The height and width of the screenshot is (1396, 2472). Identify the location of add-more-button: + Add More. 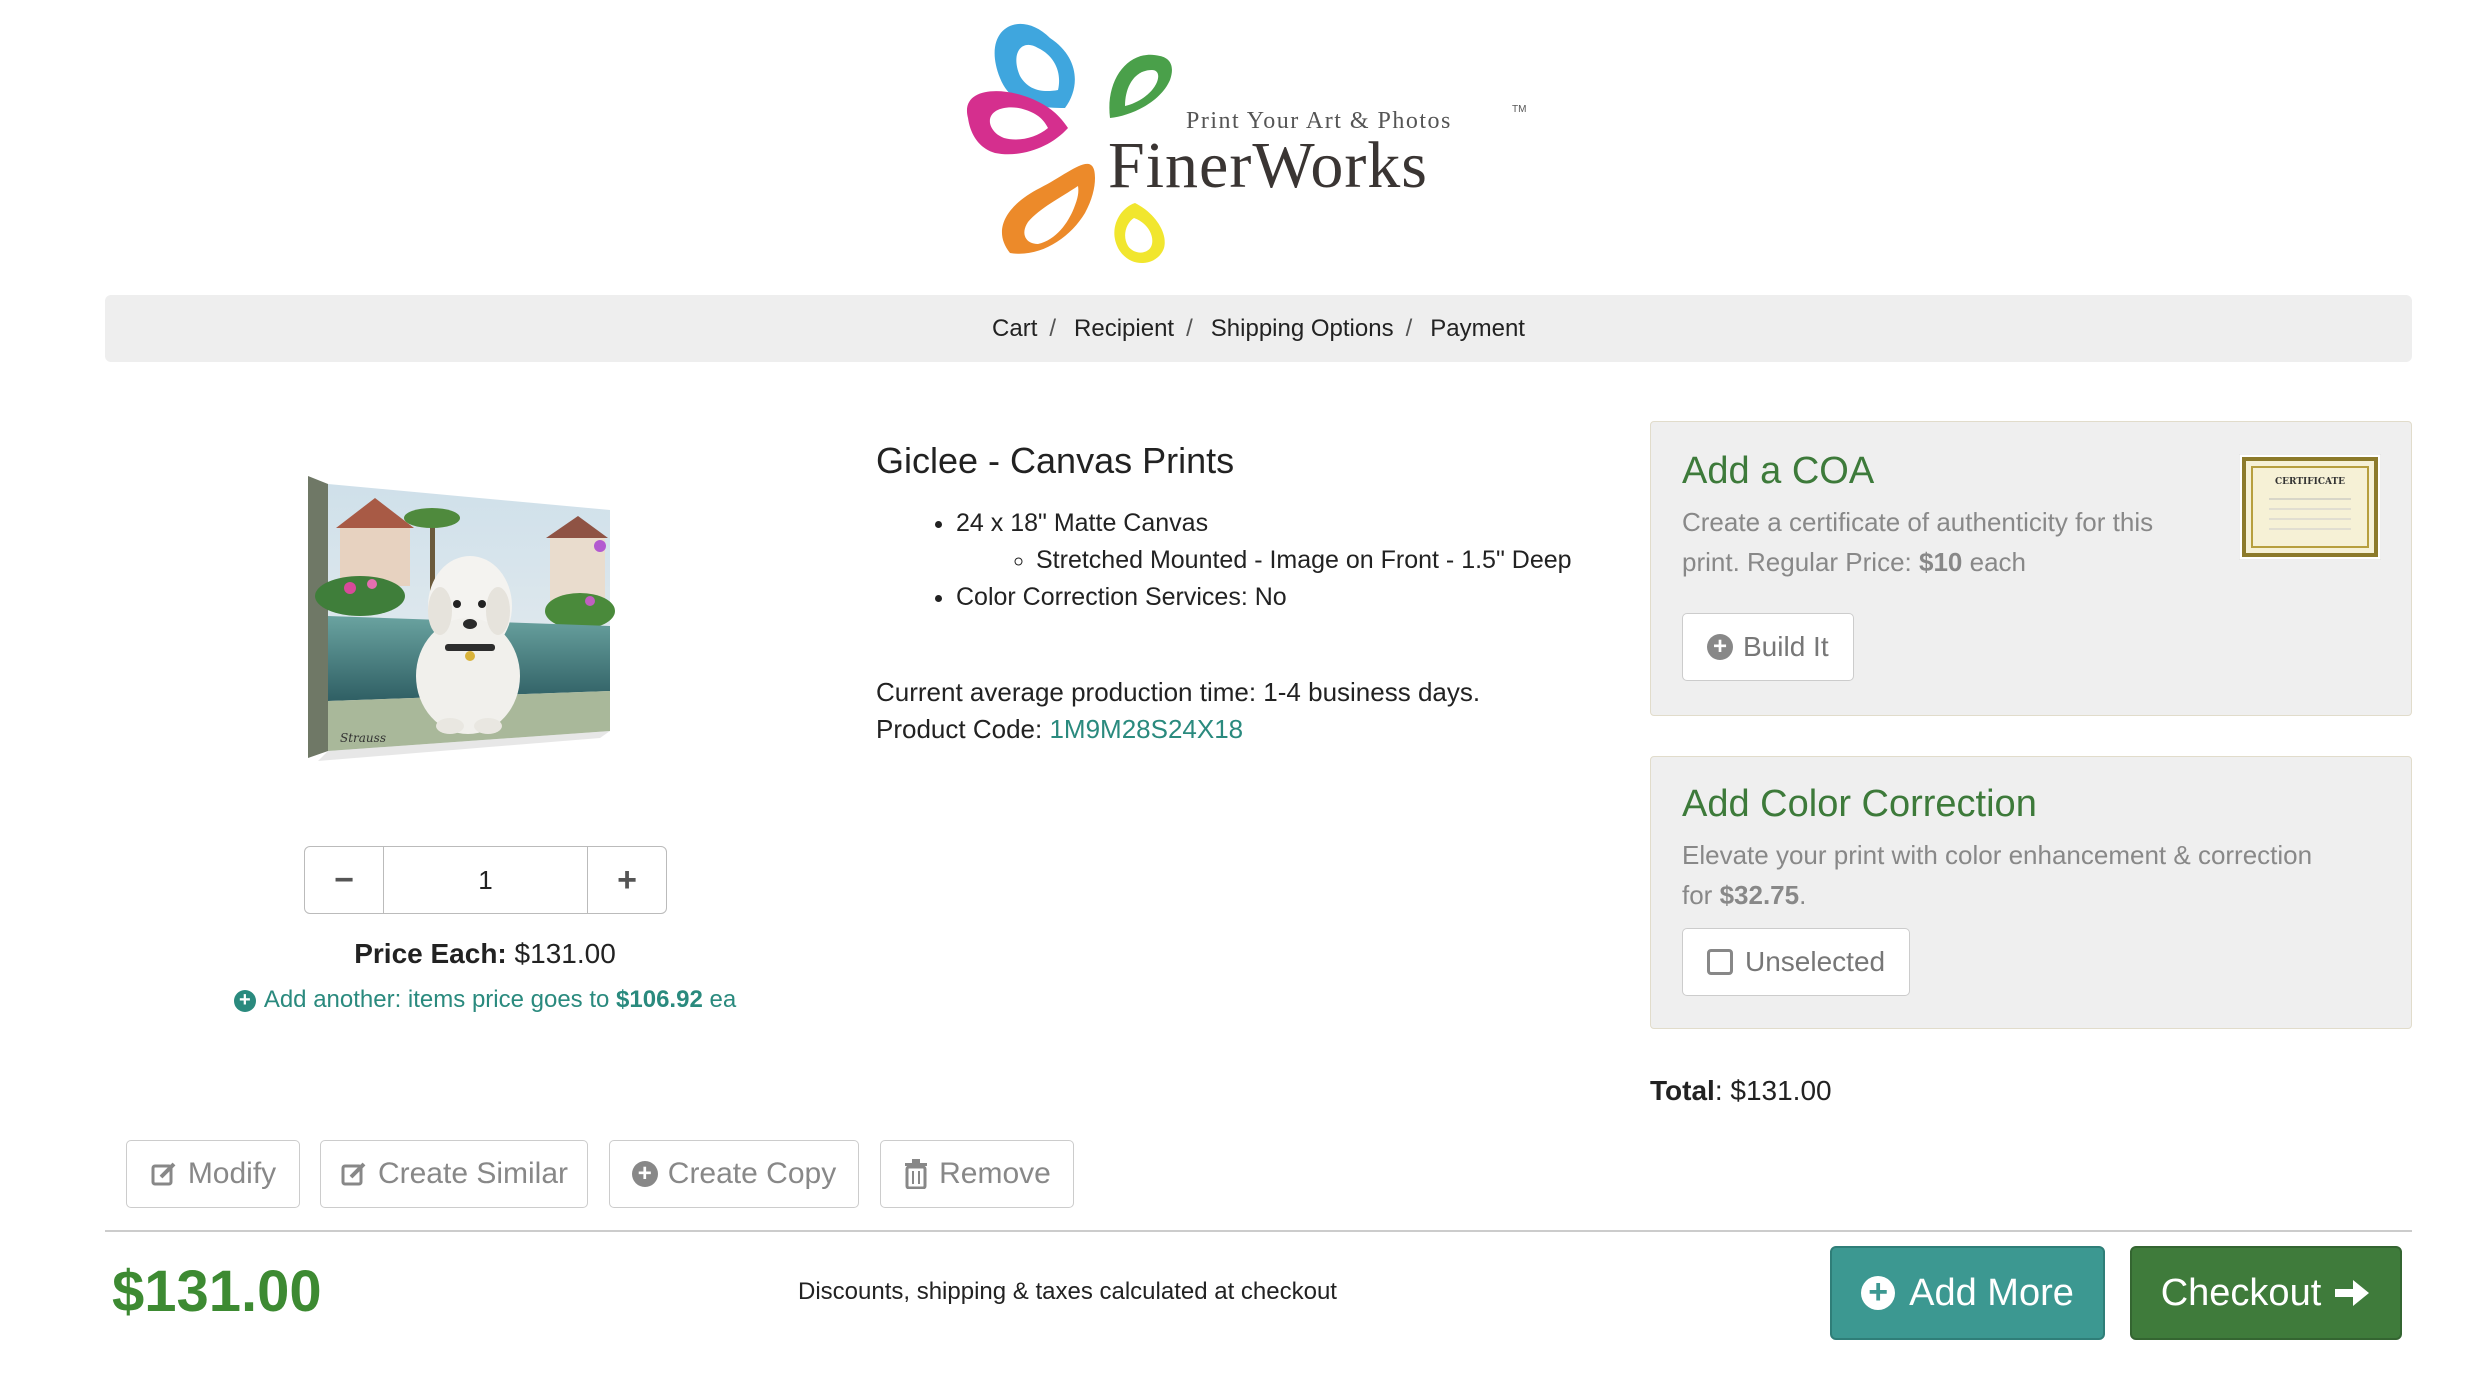
(1967, 1293).